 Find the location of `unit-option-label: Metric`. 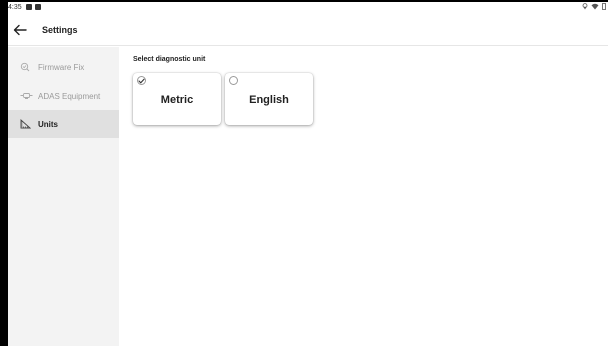

unit-option-label: Metric is located at coordinates (177, 100).